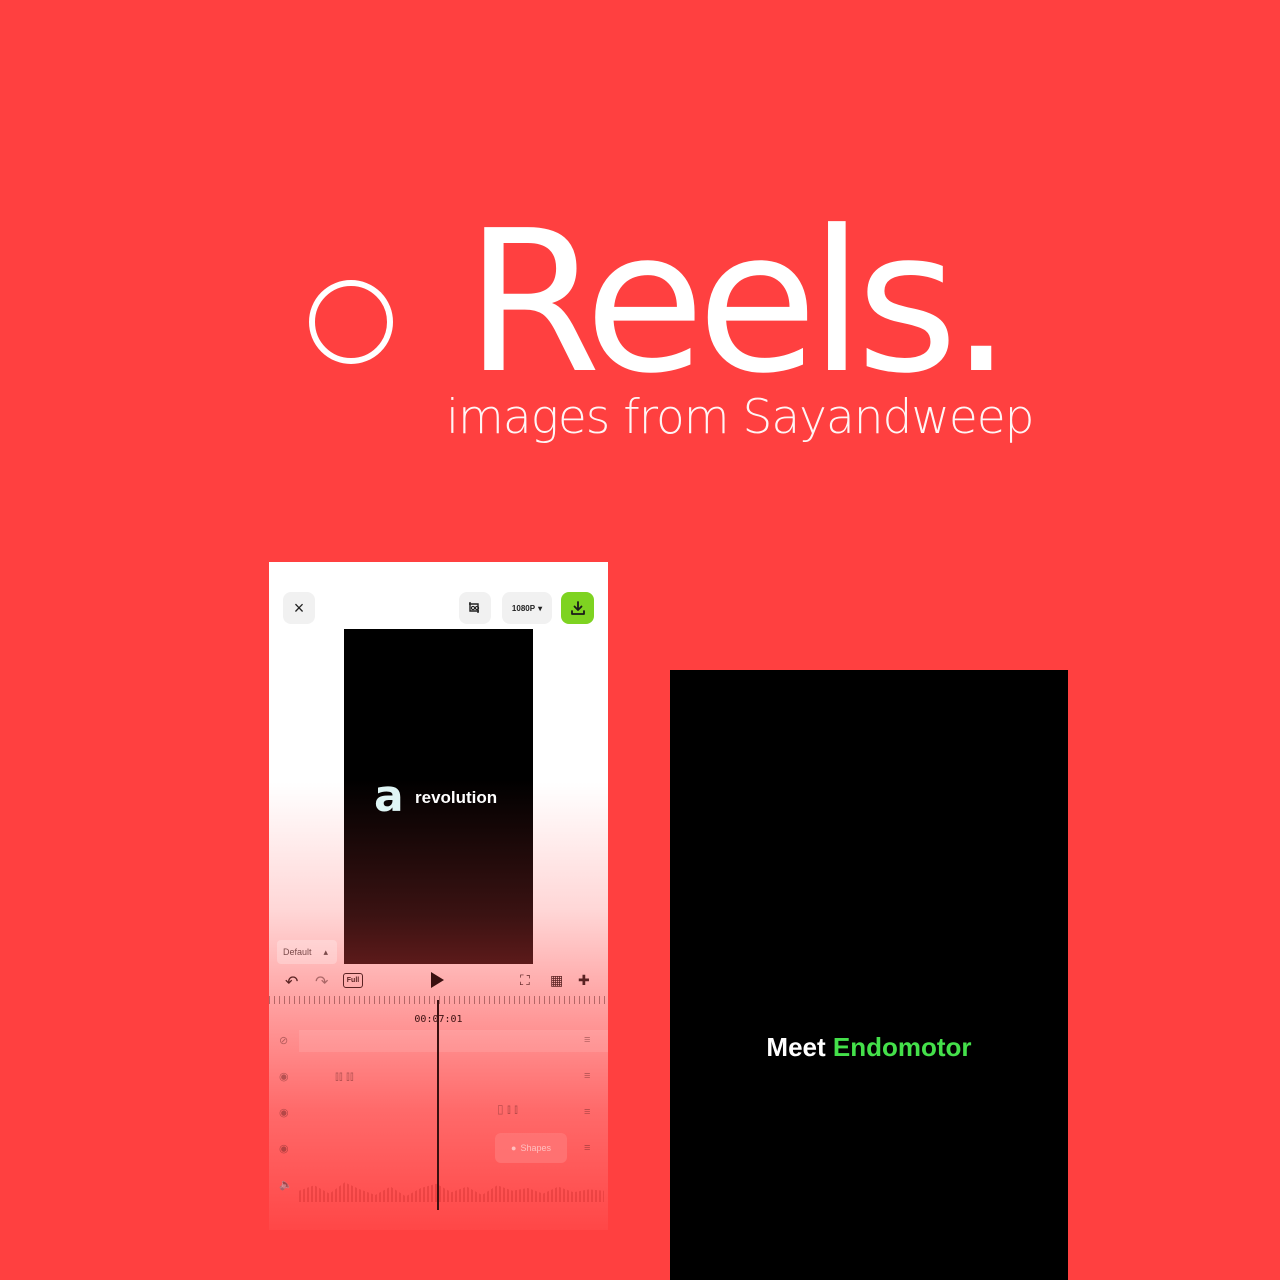  I want to click on playhead, so click(438, 1105).